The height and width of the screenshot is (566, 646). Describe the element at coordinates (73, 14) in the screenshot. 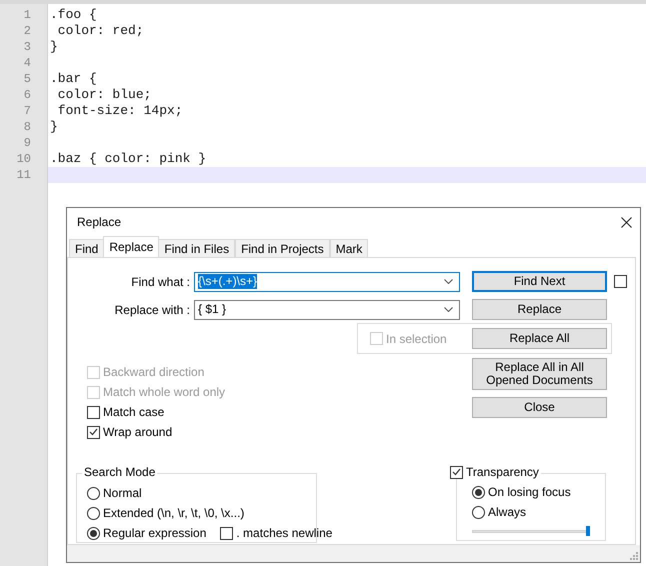

I see `code-line: .foo {` at that location.